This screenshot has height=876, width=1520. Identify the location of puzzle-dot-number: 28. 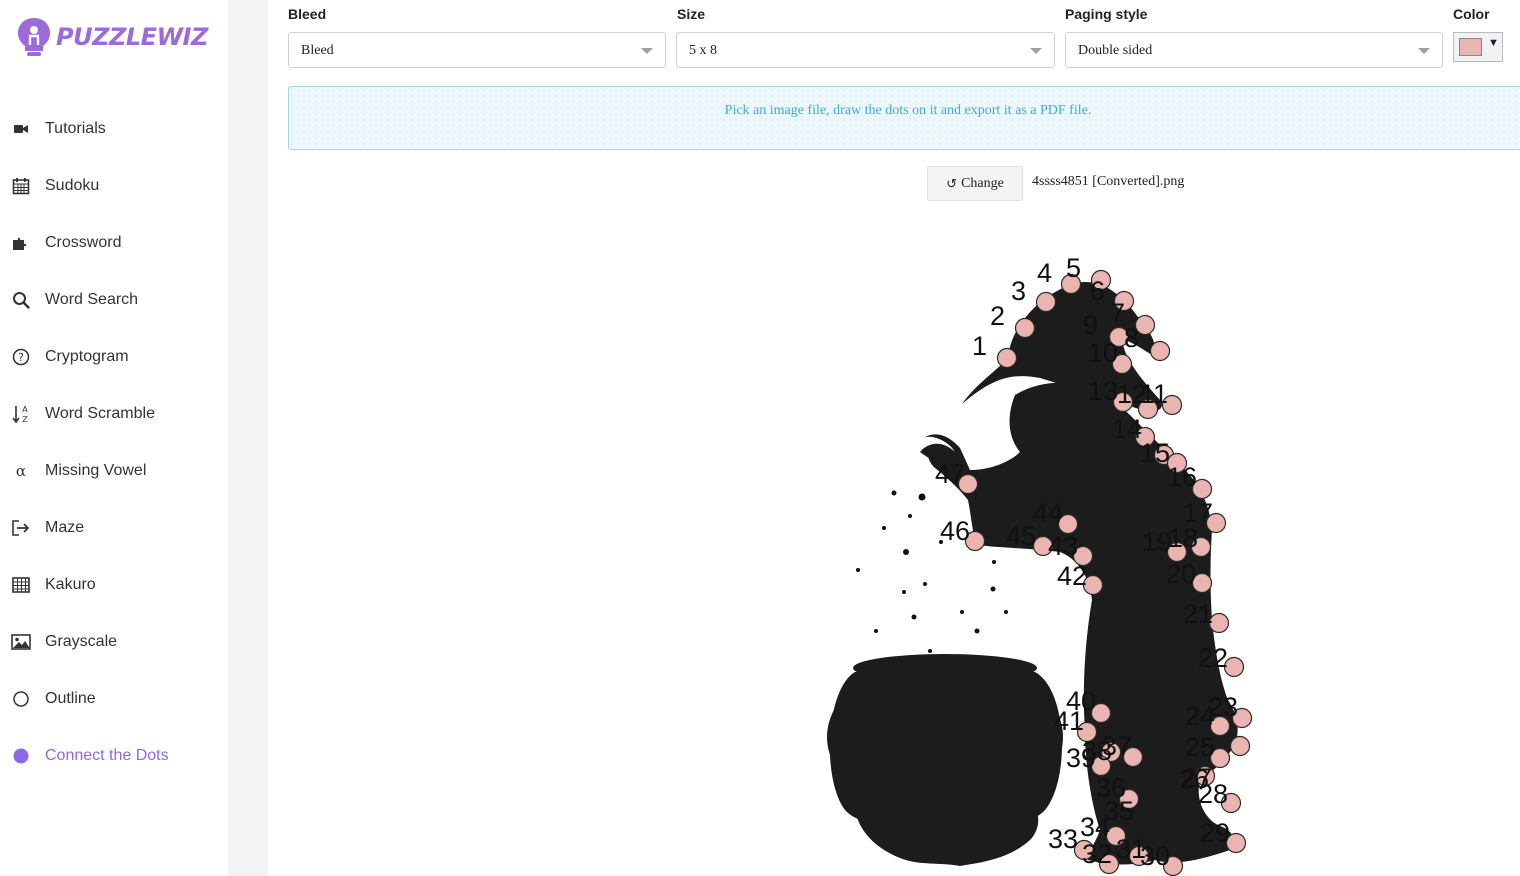
(1213, 794).